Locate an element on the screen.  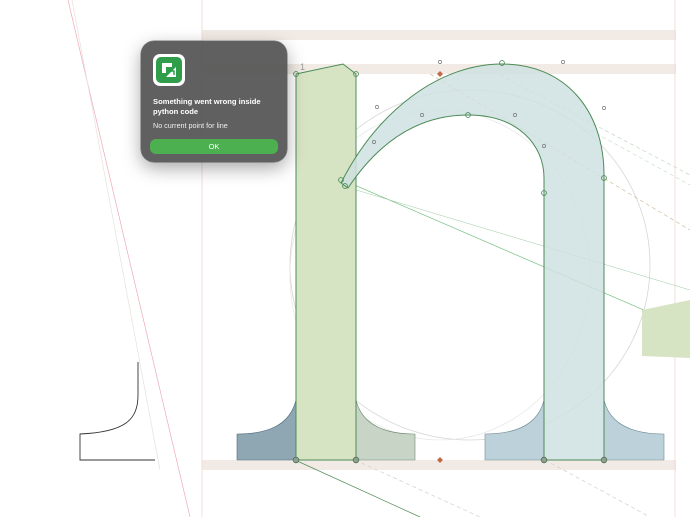
ok-button: OK is located at coordinates (214, 146).